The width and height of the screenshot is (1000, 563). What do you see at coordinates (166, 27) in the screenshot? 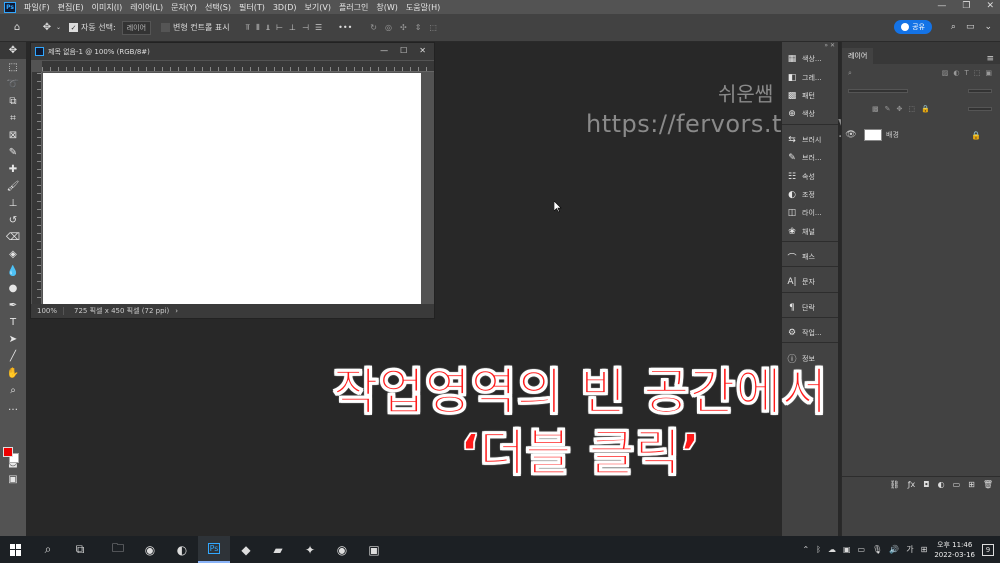
I see `transform-controls-checkbox` at bounding box center [166, 27].